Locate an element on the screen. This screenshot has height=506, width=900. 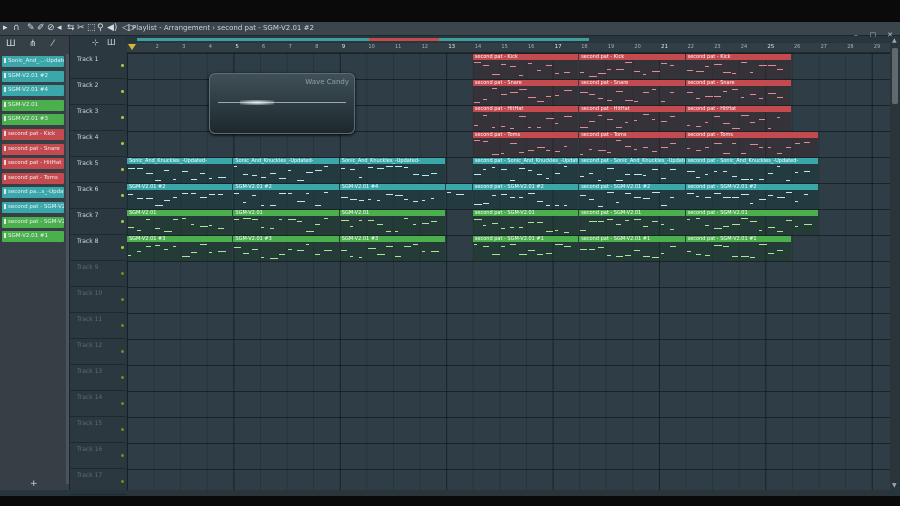
track-header: Track 3 is located at coordinates (98, 118).